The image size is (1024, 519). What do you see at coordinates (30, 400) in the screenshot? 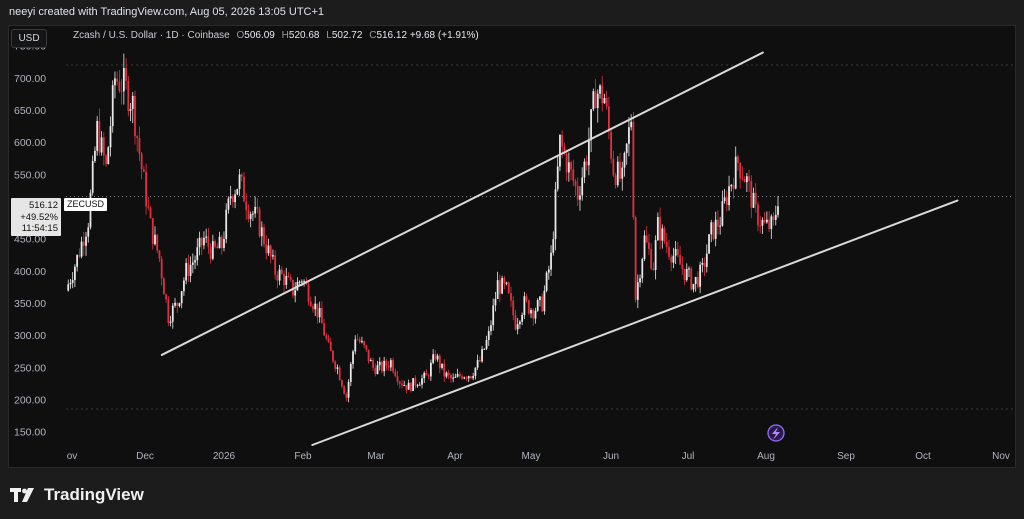
I see `y-tick-label: 200.00` at bounding box center [30, 400].